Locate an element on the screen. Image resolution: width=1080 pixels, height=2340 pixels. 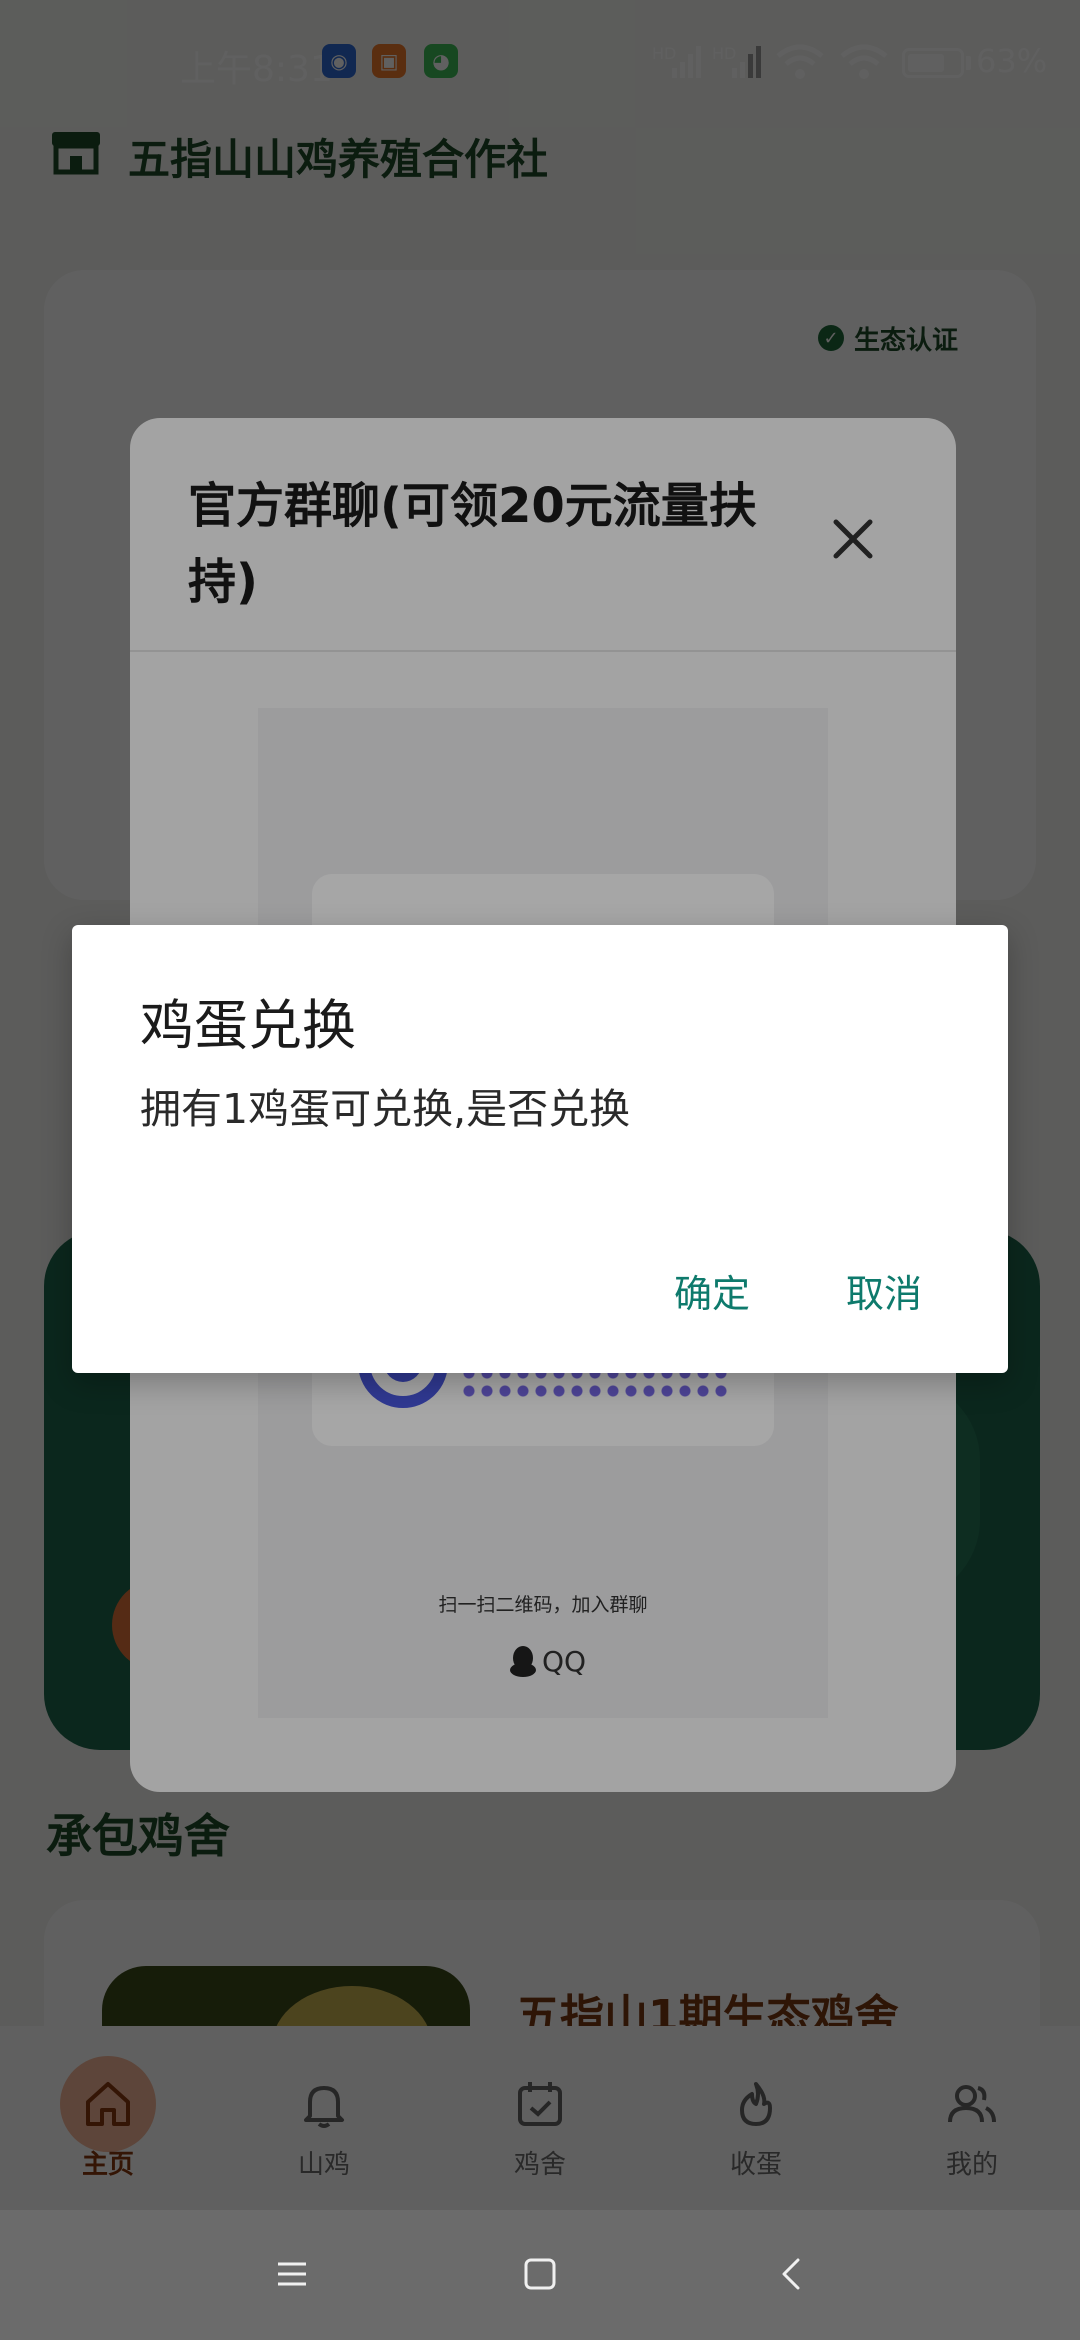
home-nav-icon is located at coordinates (540, 2274).